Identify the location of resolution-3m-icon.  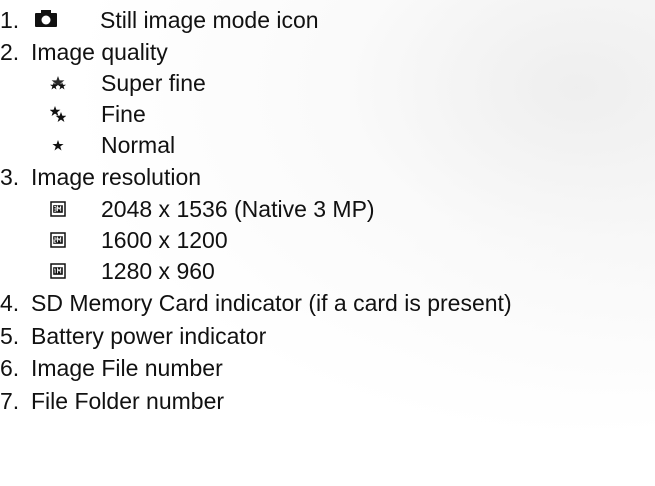
(58, 209).